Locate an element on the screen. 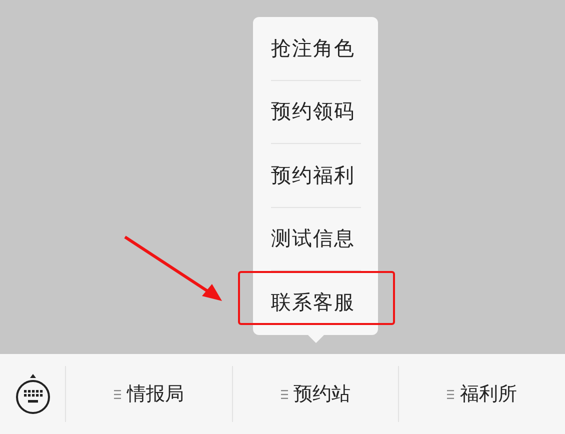 This screenshot has height=434, width=565. menu-item: 测试信息 is located at coordinates (313, 238).